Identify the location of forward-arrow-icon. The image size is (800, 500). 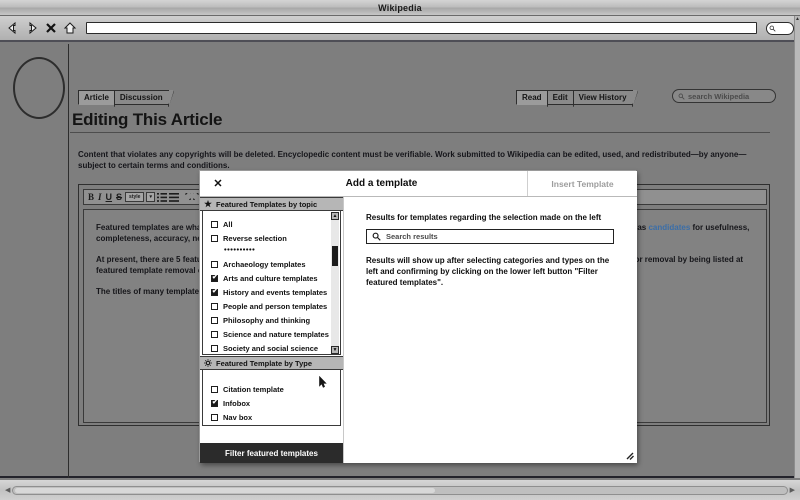
(32, 28).